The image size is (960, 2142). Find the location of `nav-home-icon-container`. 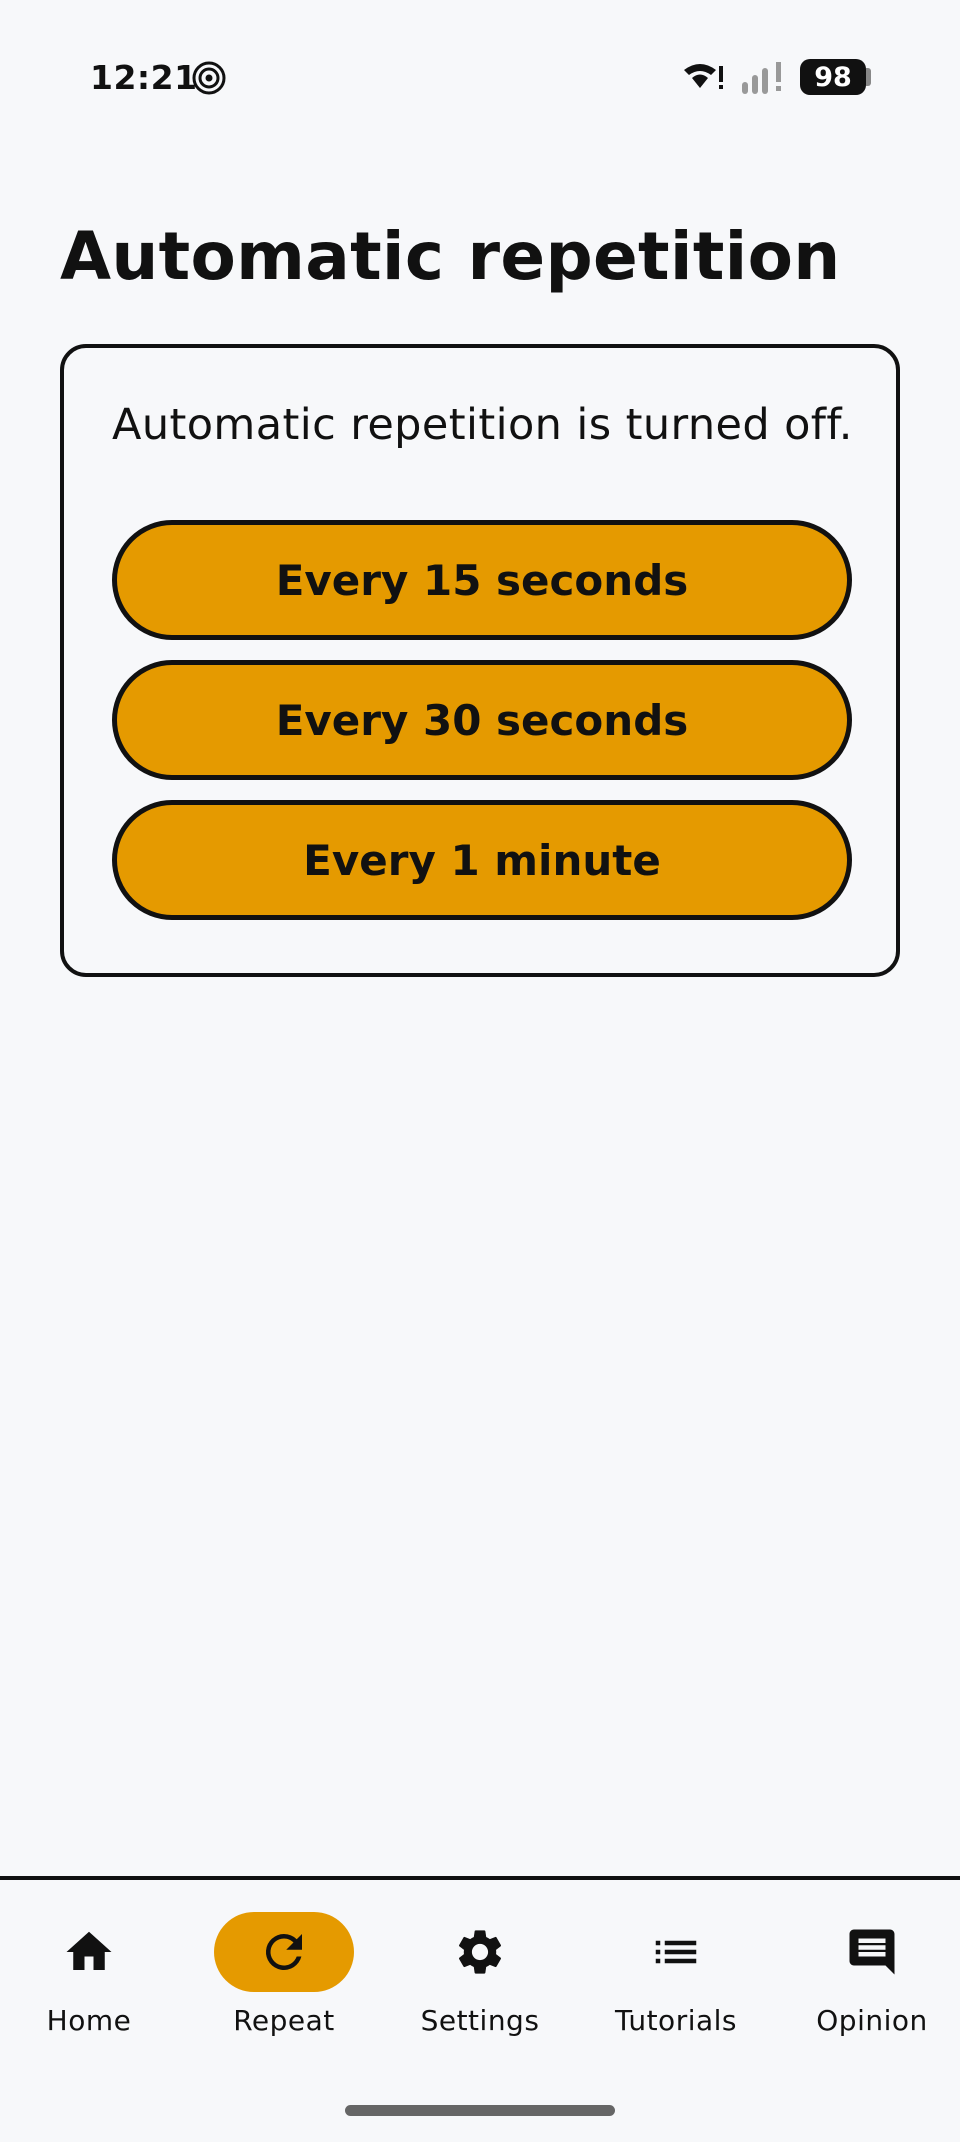

nav-home-icon-container is located at coordinates (89, 1952).